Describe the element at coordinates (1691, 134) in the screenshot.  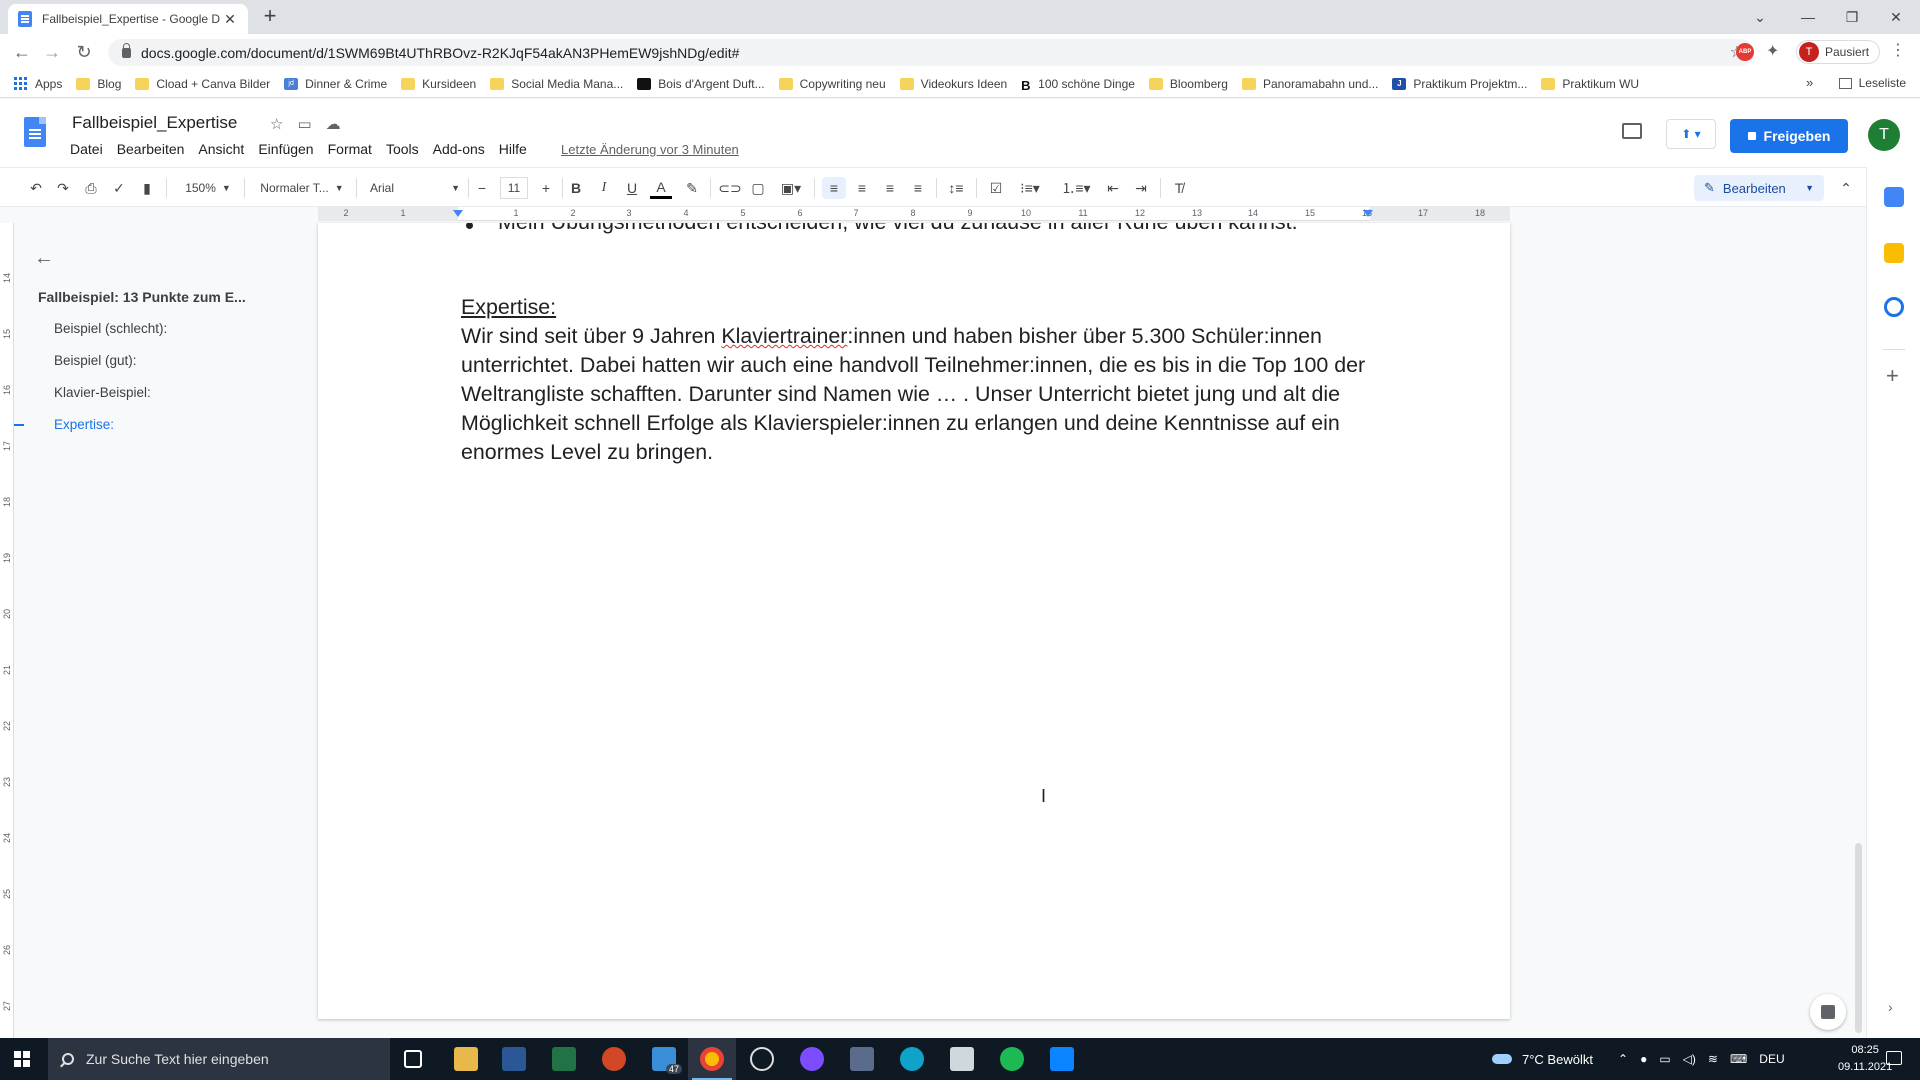
I see `present-button: ⬆ ▾` at that location.